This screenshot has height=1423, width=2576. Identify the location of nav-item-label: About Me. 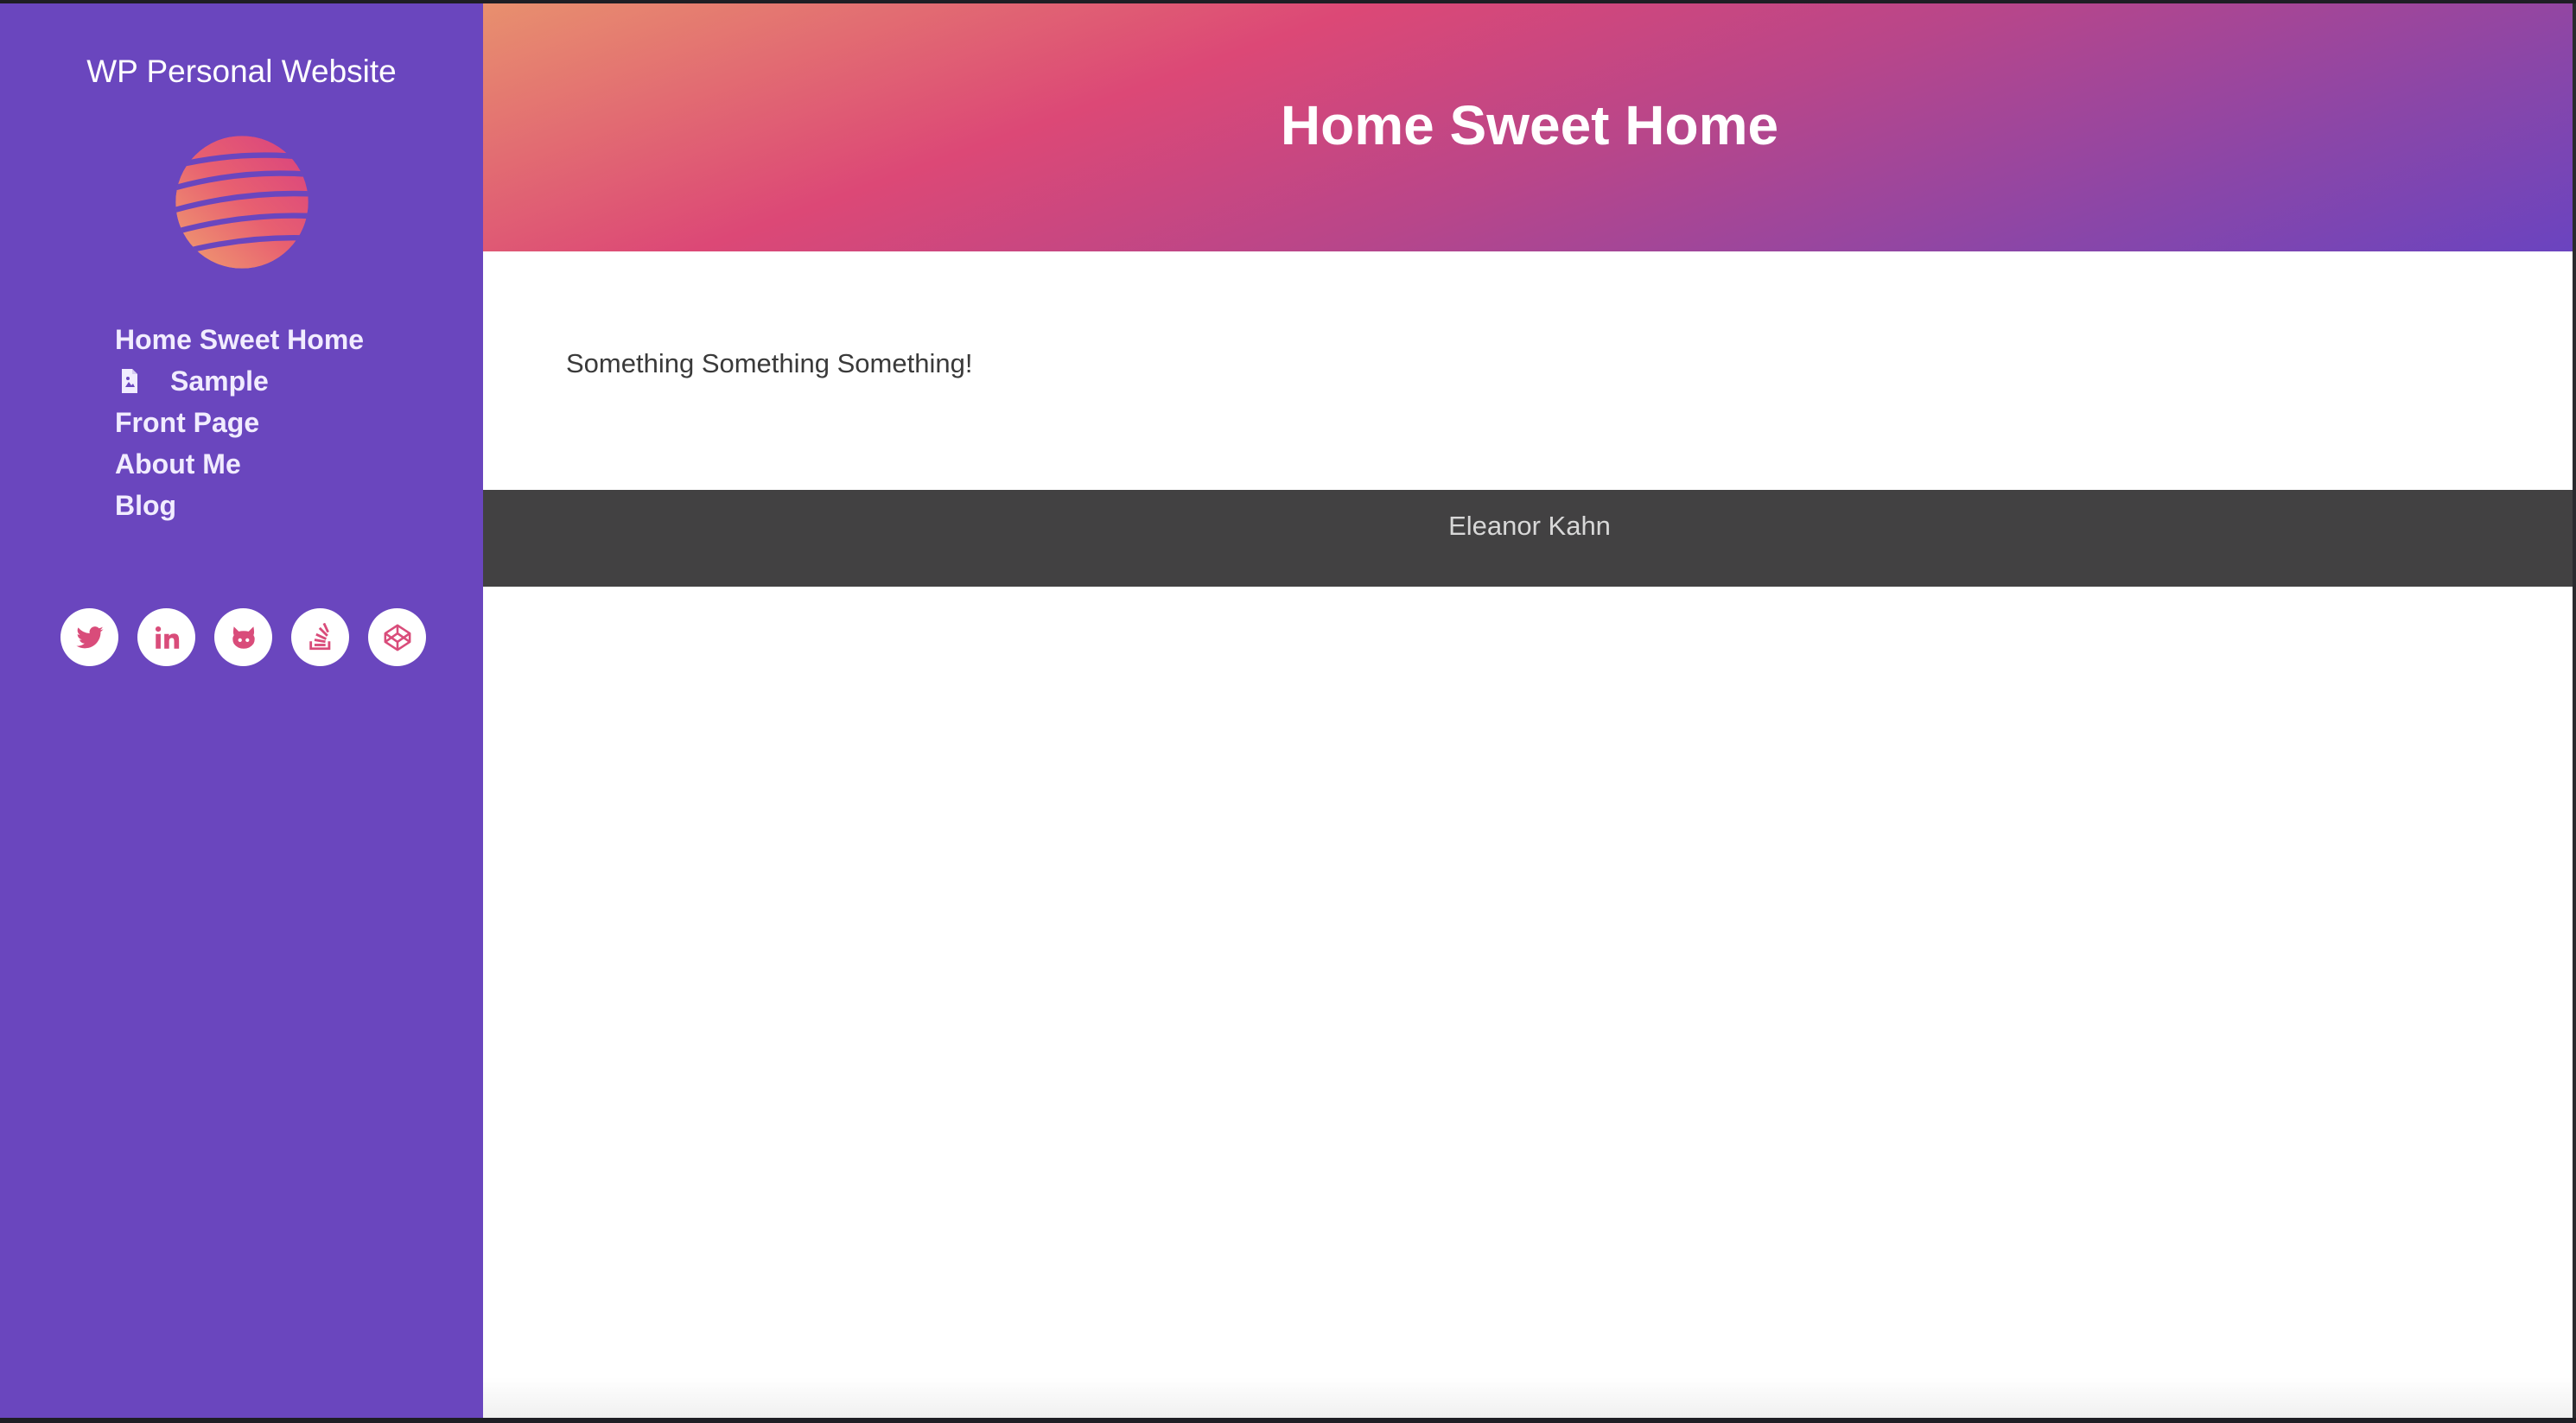
(178, 464).